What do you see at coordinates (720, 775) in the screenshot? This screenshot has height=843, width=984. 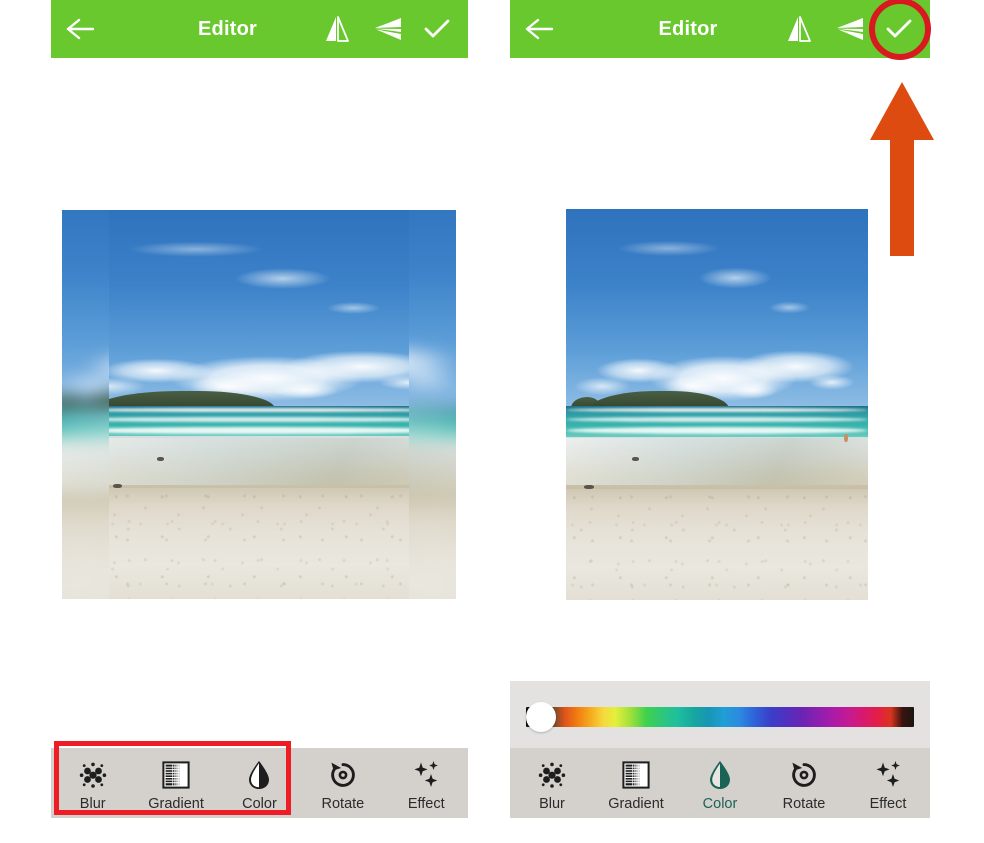 I see `color-droplet-icon` at bounding box center [720, 775].